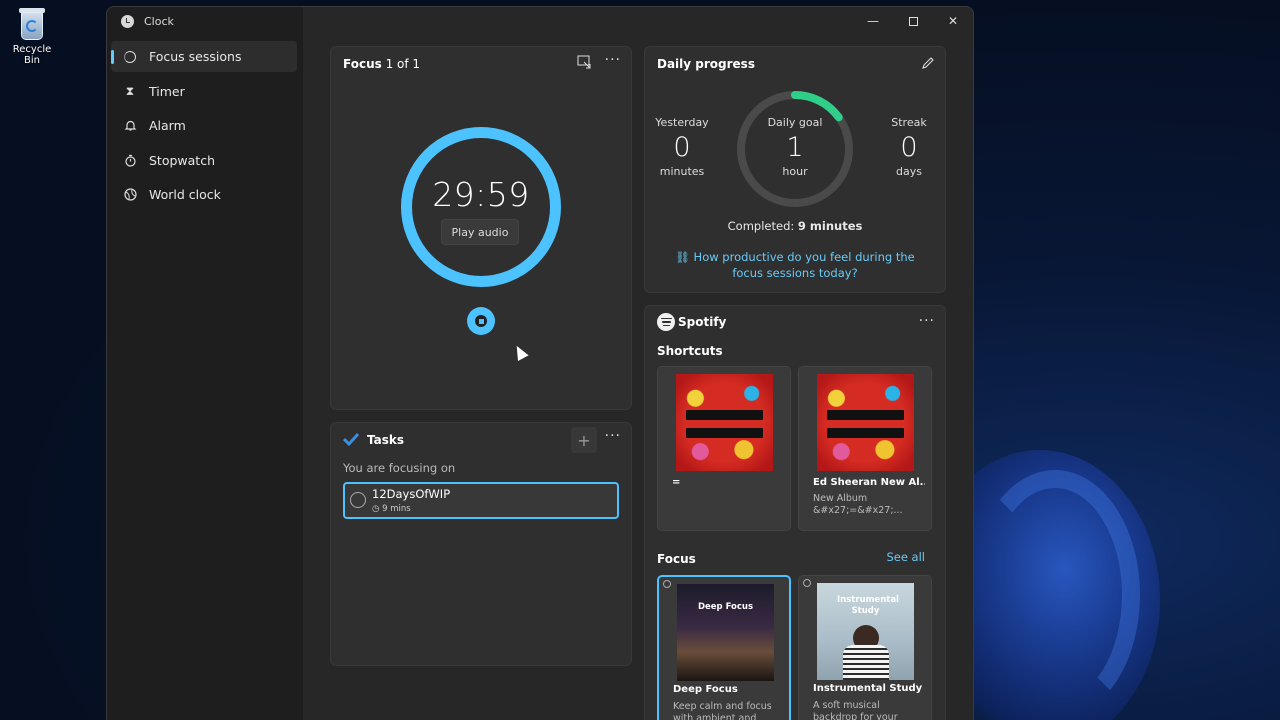 Image resolution: width=1280 pixels, height=720 pixels. What do you see at coordinates (382, 64) in the screenshot?
I see `focus-card-title: Focus 1 of 1` at bounding box center [382, 64].